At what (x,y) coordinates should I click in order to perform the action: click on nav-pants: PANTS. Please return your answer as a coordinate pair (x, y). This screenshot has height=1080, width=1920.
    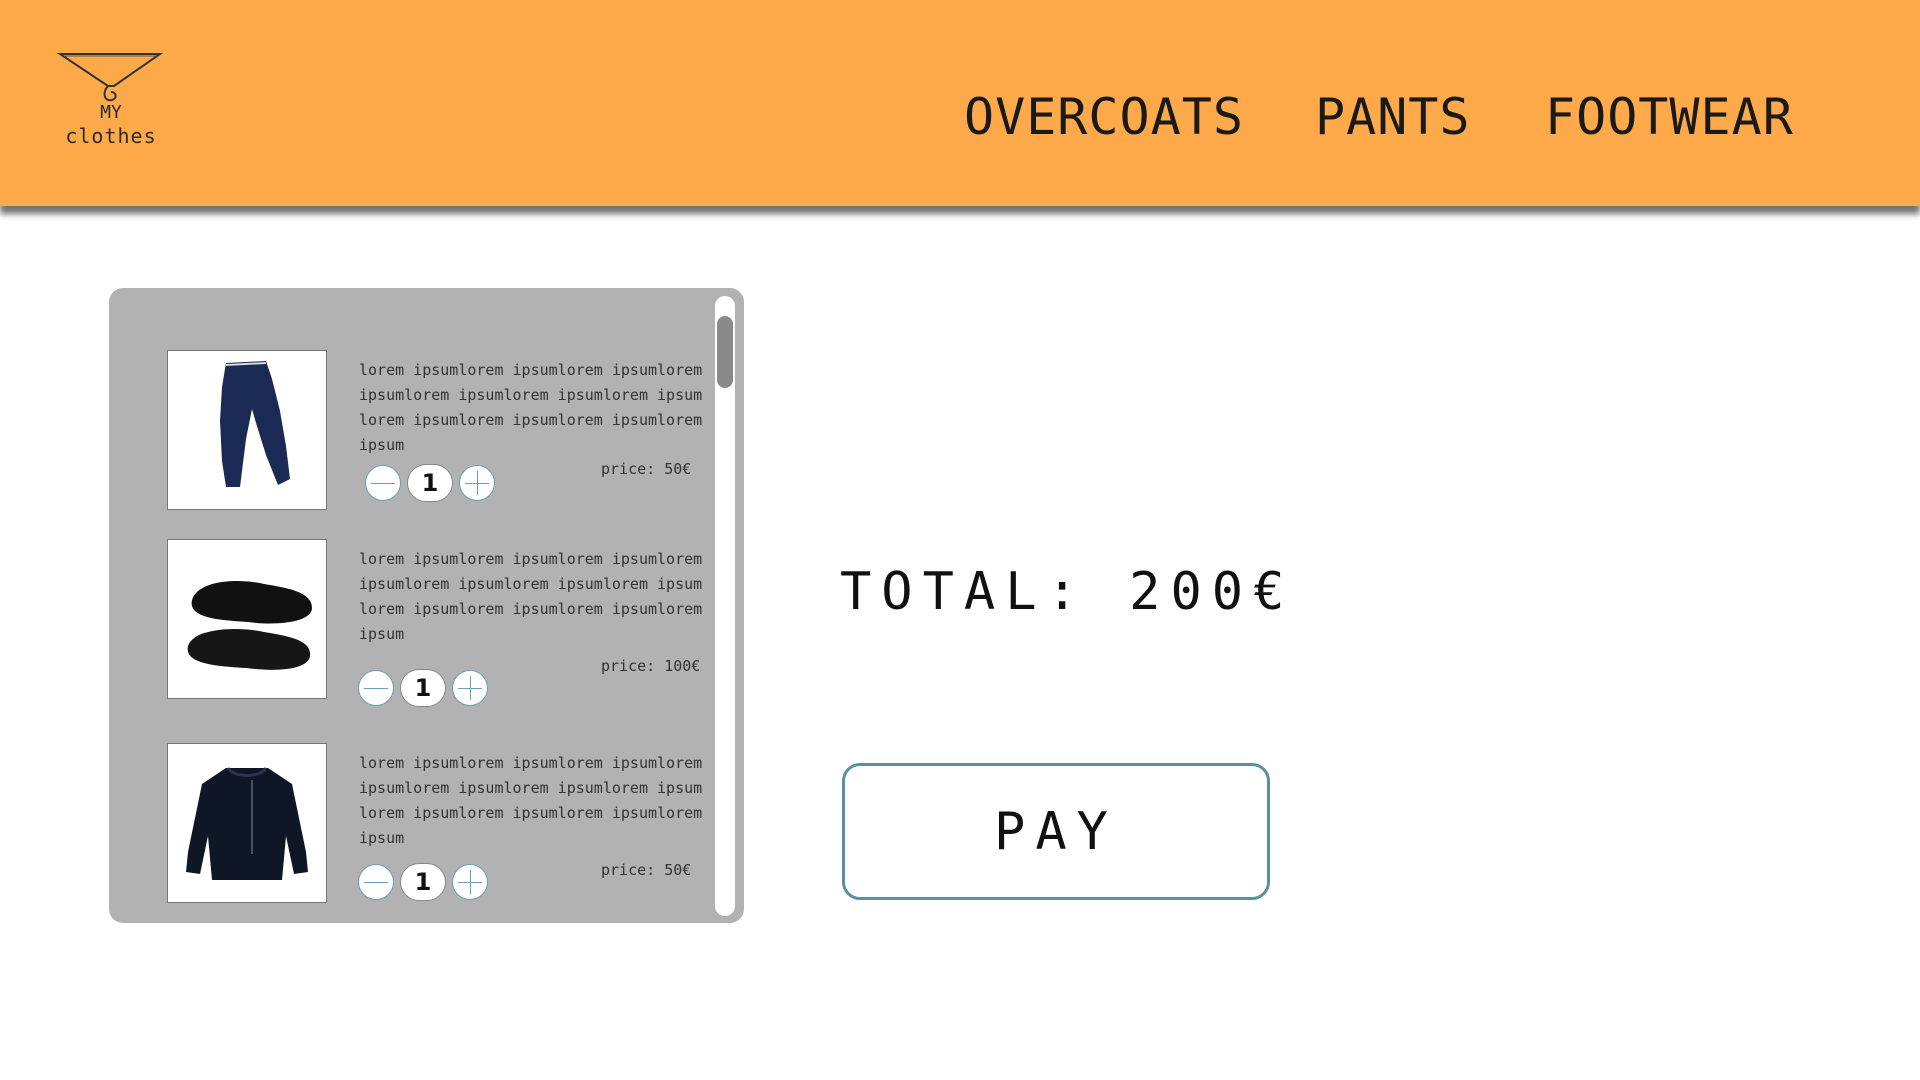
    Looking at the image, I should click on (1393, 117).